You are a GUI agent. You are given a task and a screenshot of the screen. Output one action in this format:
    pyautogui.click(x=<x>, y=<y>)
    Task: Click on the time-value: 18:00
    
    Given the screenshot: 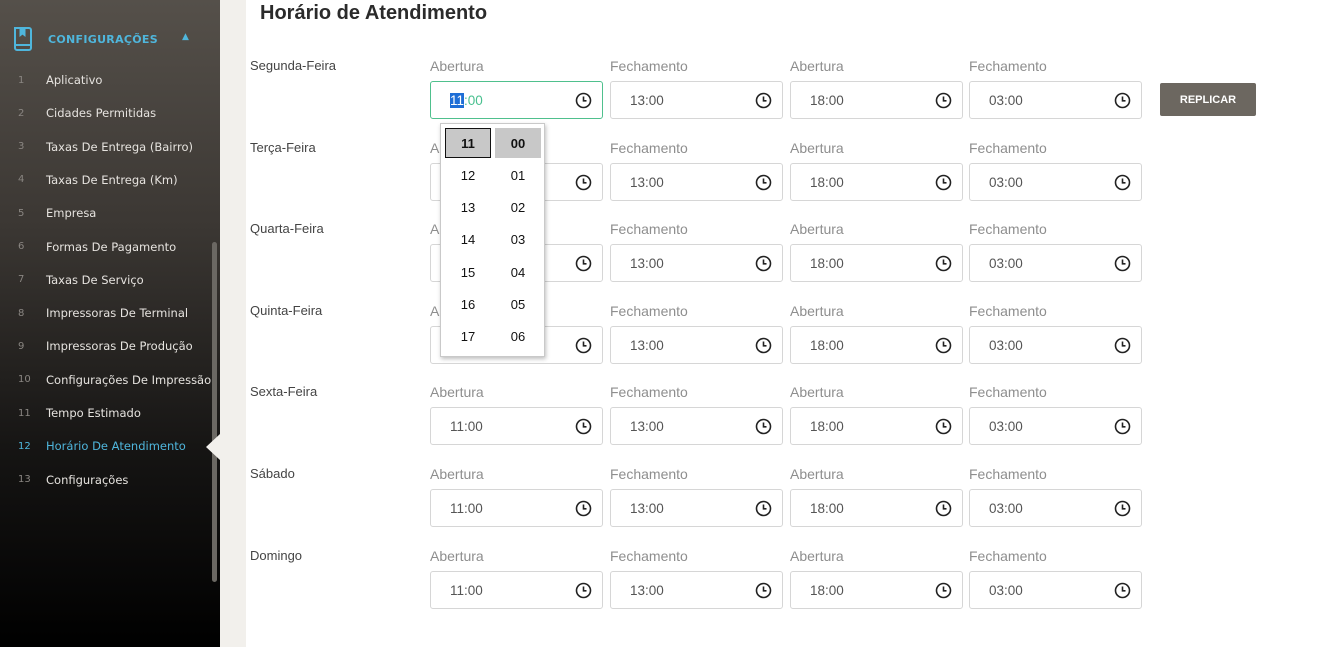 What is the action you would take?
    pyautogui.click(x=827, y=508)
    